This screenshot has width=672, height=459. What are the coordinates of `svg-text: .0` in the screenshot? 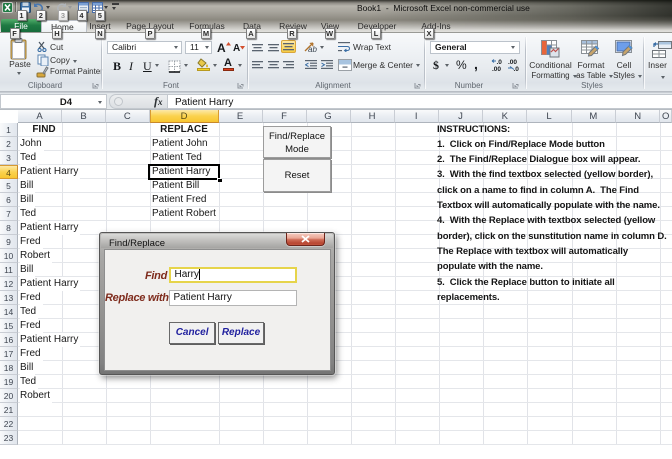 It's located at (500, 62).